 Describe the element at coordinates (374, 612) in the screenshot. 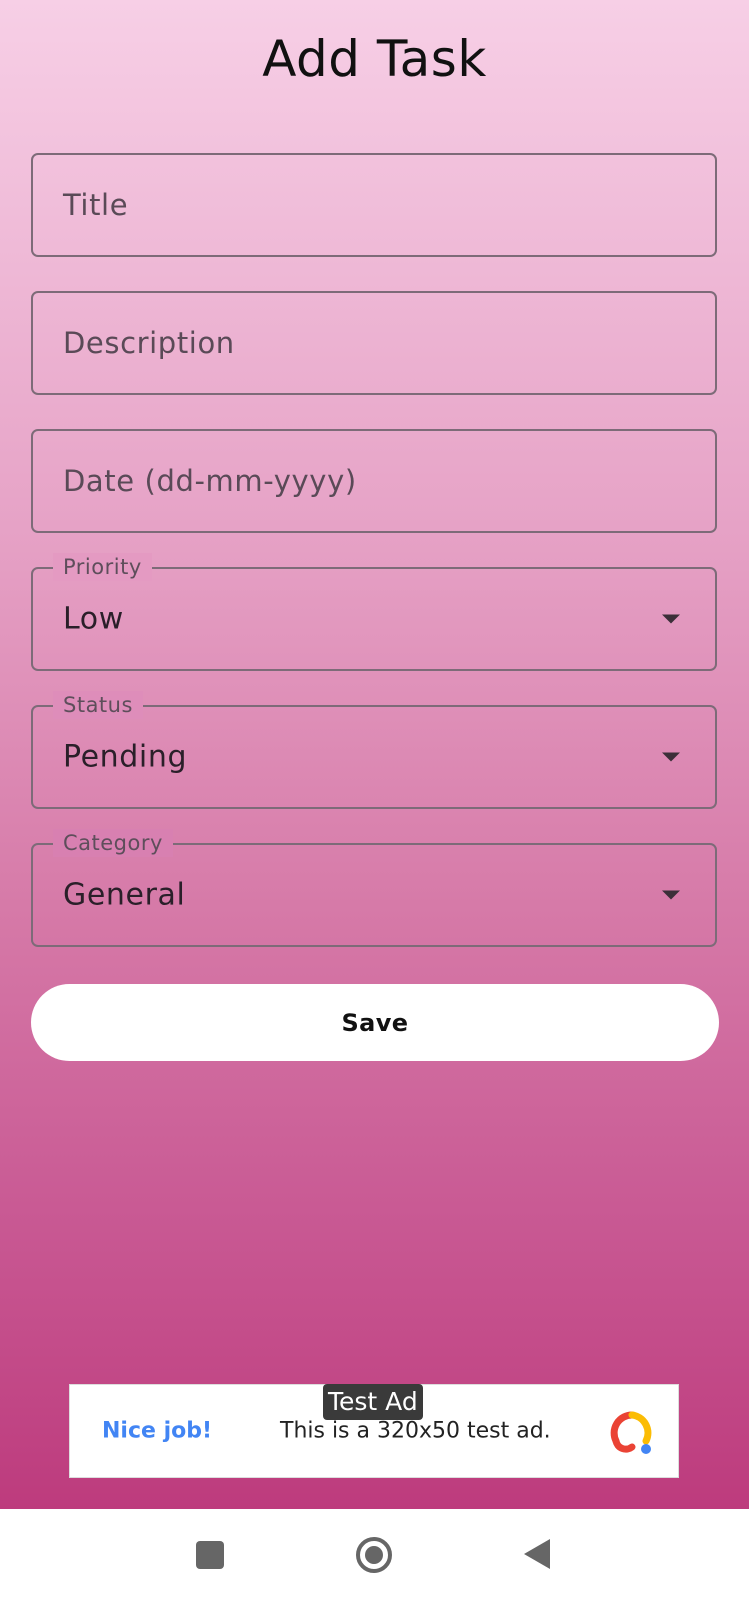

I see `priority-dropdown: Priority Low` at that location.